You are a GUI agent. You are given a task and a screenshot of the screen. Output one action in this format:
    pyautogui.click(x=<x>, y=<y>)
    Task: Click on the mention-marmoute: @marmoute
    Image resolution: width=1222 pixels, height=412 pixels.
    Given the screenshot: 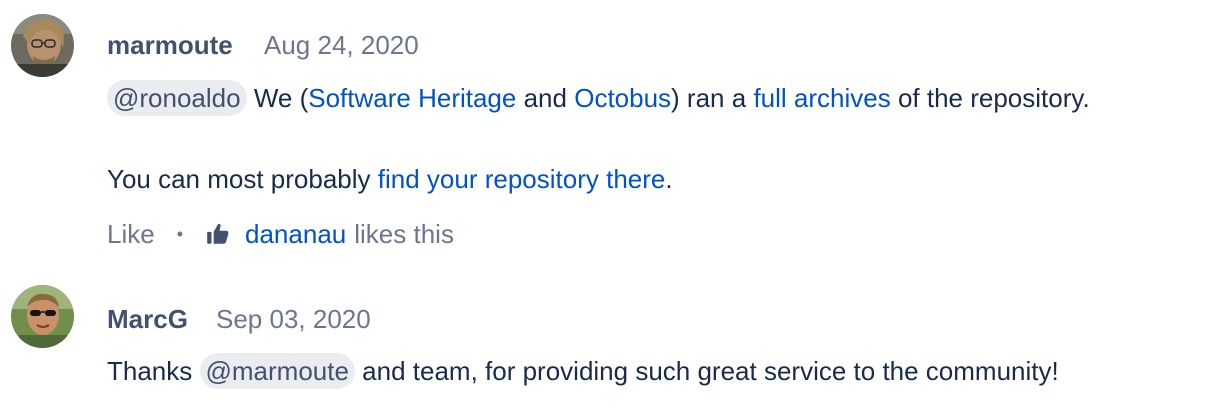 What is the action you would take?
    pyautogui.click(x=277, y=371)
    